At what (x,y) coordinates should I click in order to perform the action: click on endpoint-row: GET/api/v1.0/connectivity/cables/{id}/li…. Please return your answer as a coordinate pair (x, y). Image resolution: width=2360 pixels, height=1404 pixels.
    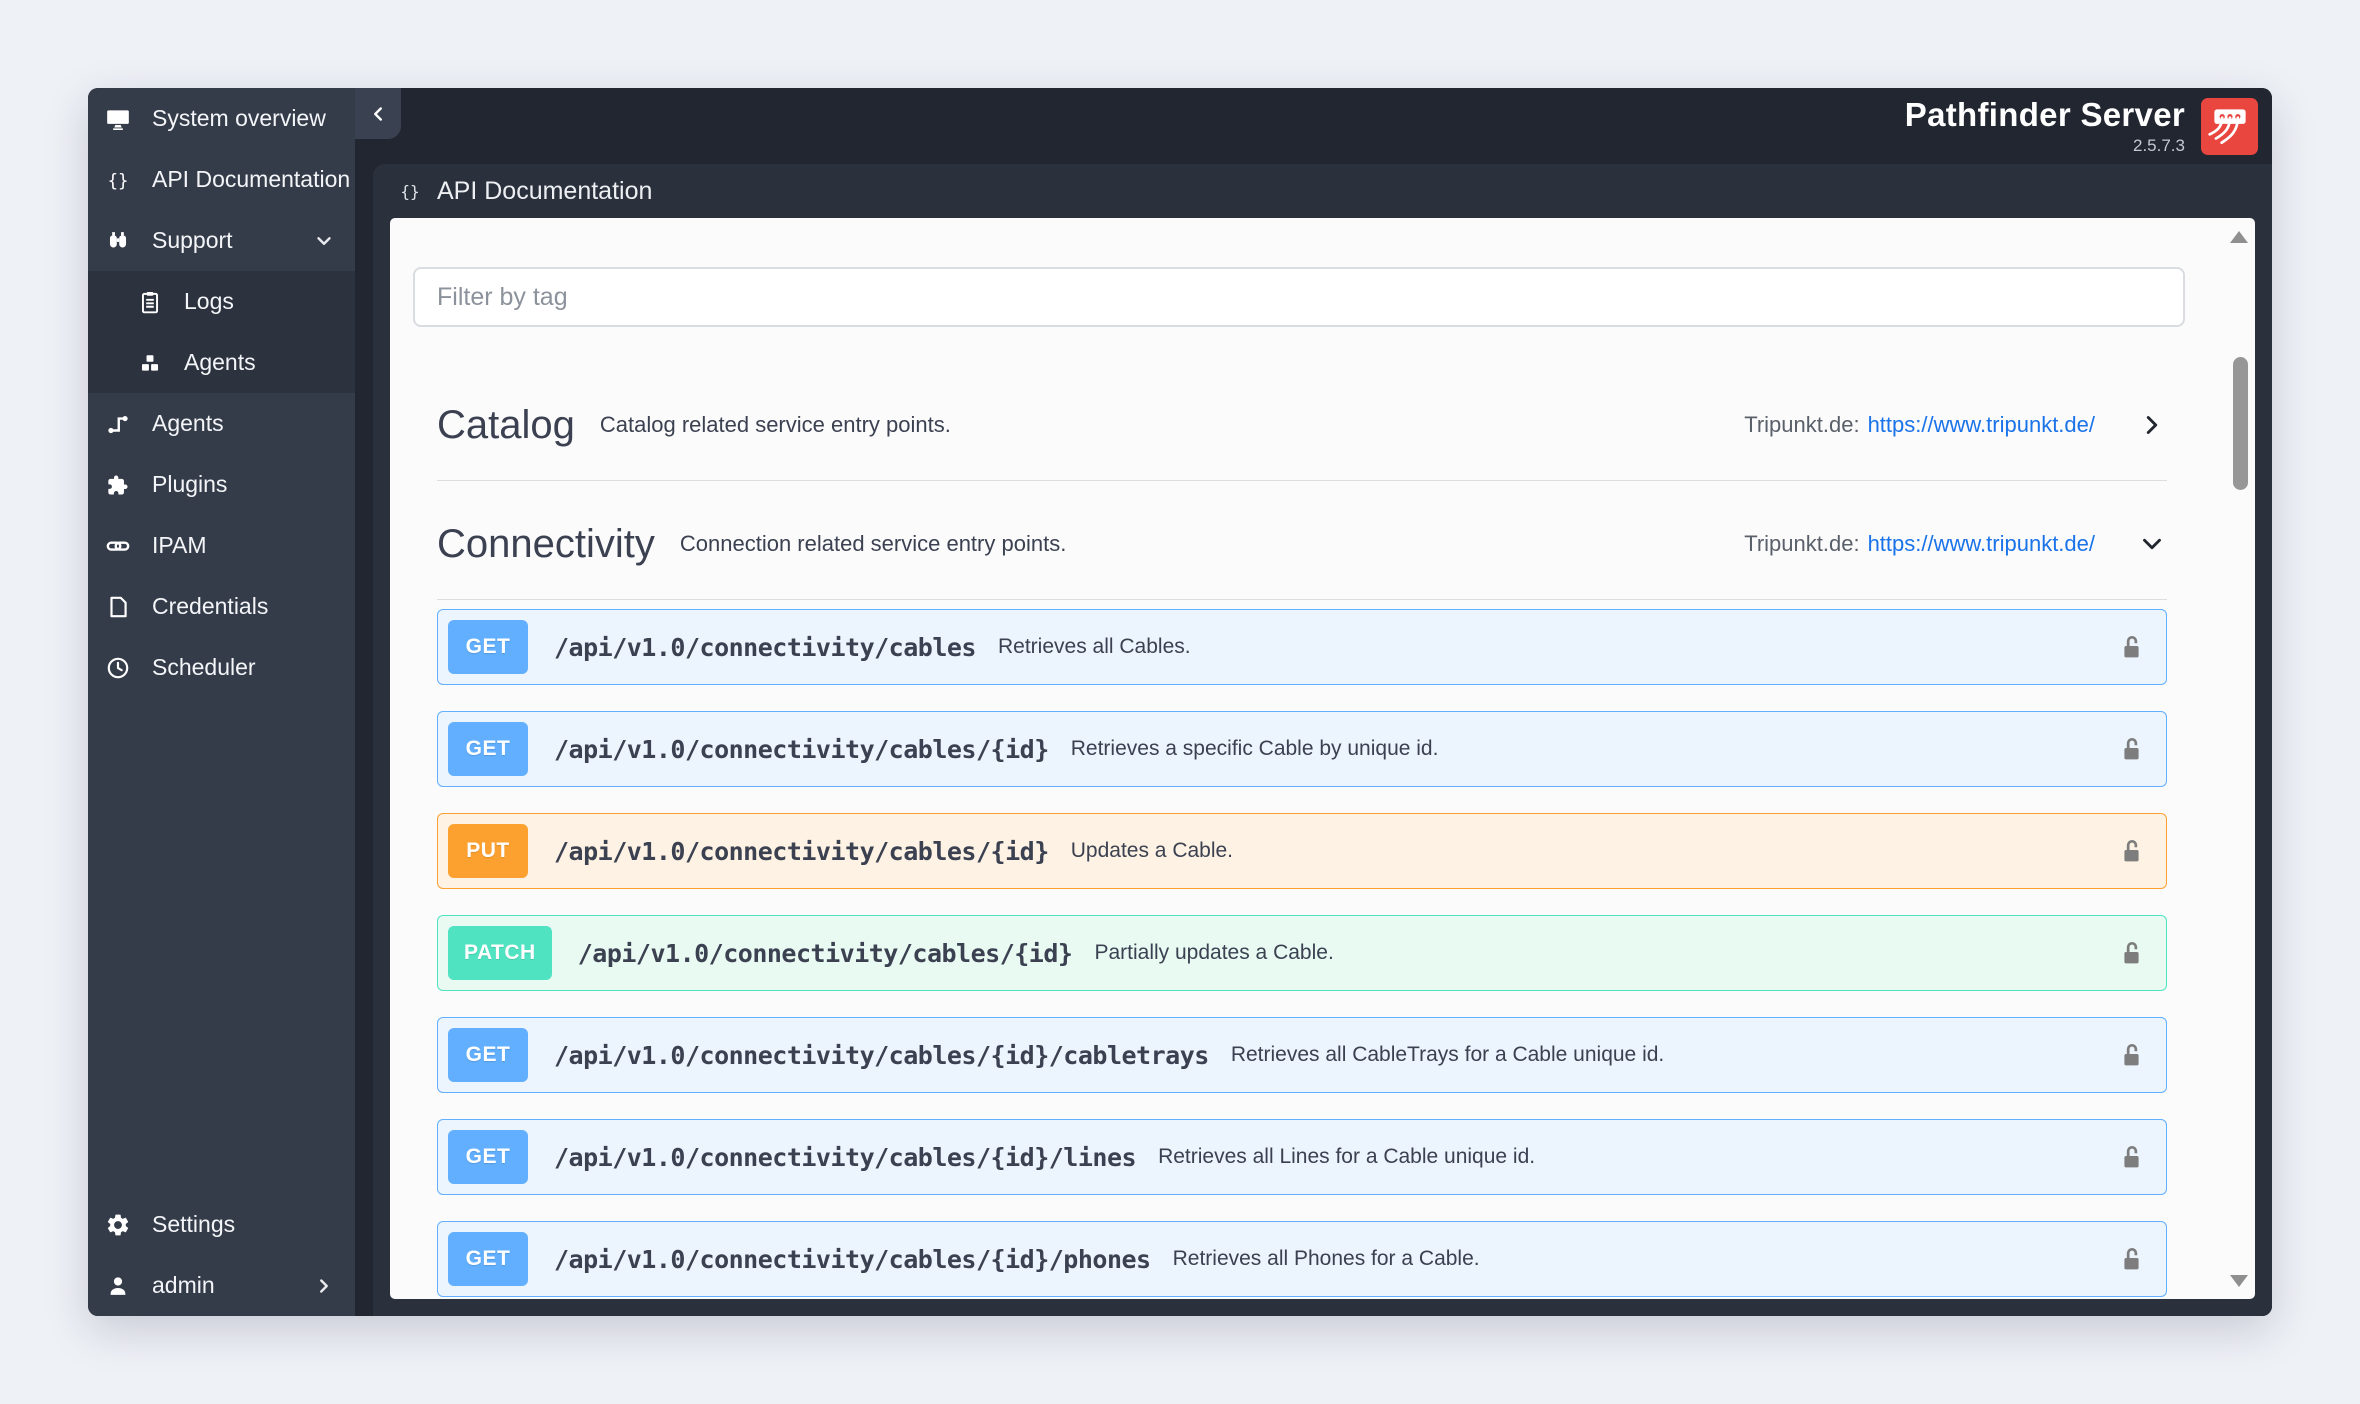
    Looking at the image, I should click on (1302, 1157).